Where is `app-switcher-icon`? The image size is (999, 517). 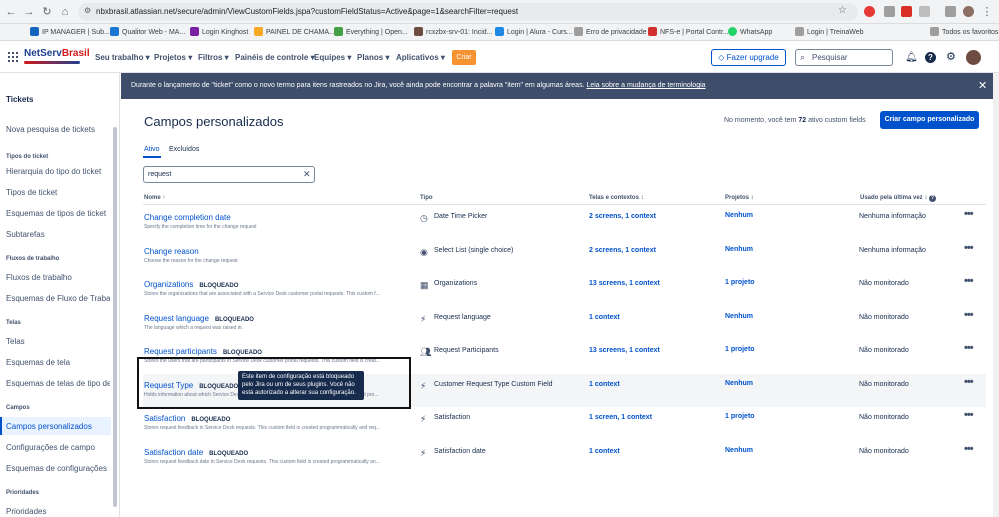 app-switcher-icon is located at coordinates (13, 57).